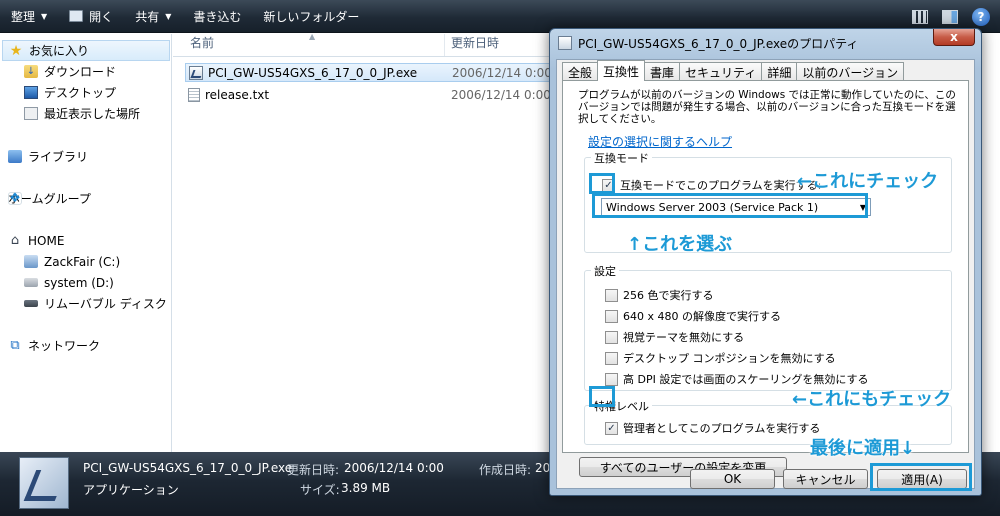  I want to click on organize-menu: 整理 ▼, so click(29, 16).